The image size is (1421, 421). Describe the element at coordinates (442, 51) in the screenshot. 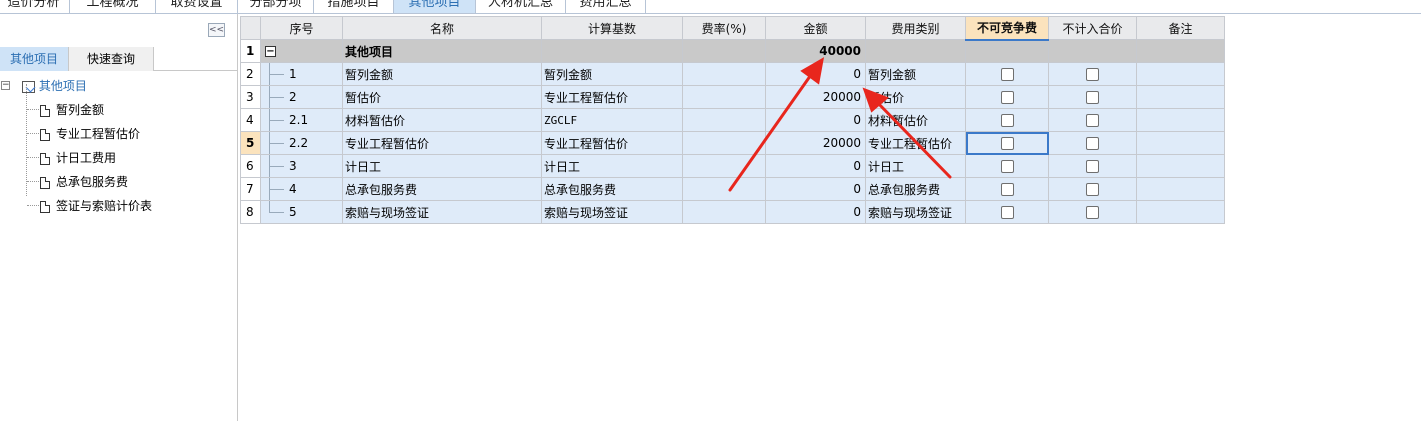

I see `name-cell: 其他项目` at that location.